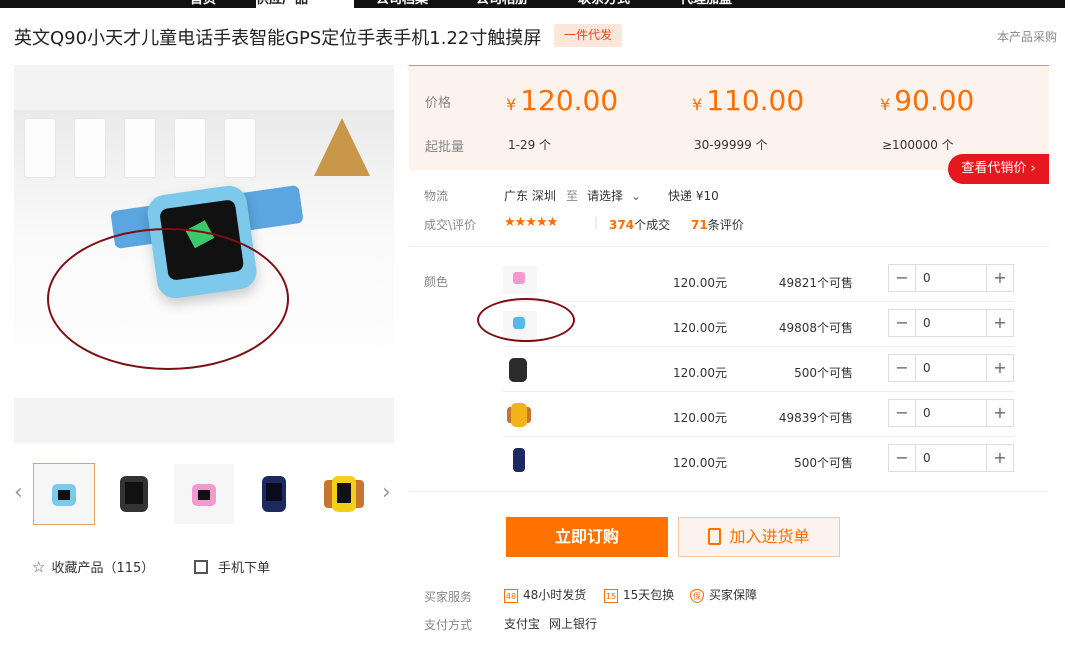 The height and width of the screenshot is (647, 1065). What do you see at coordinates (244, 568) in the screenshot?
I see `mobile-order-label: 手机下单` at bounding box center [244, 568].